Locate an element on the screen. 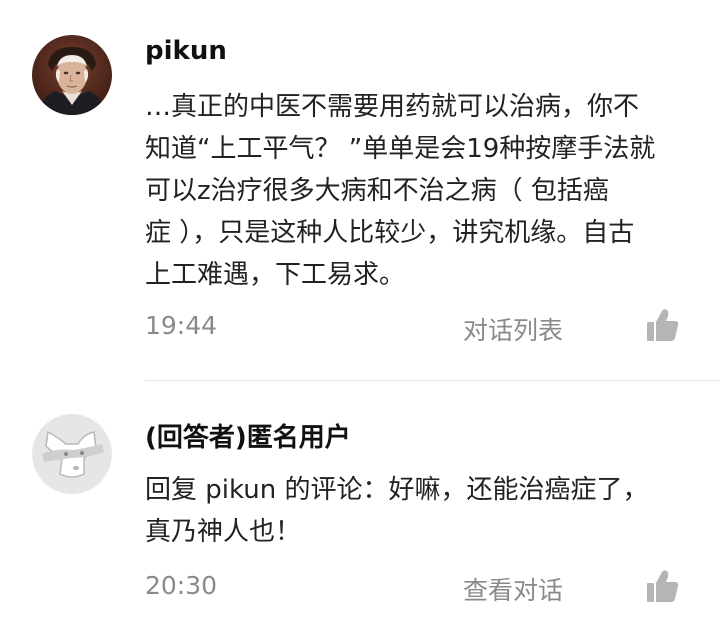  comment-text-line: 真乃神人也！ is located at coordinates (223, 532).